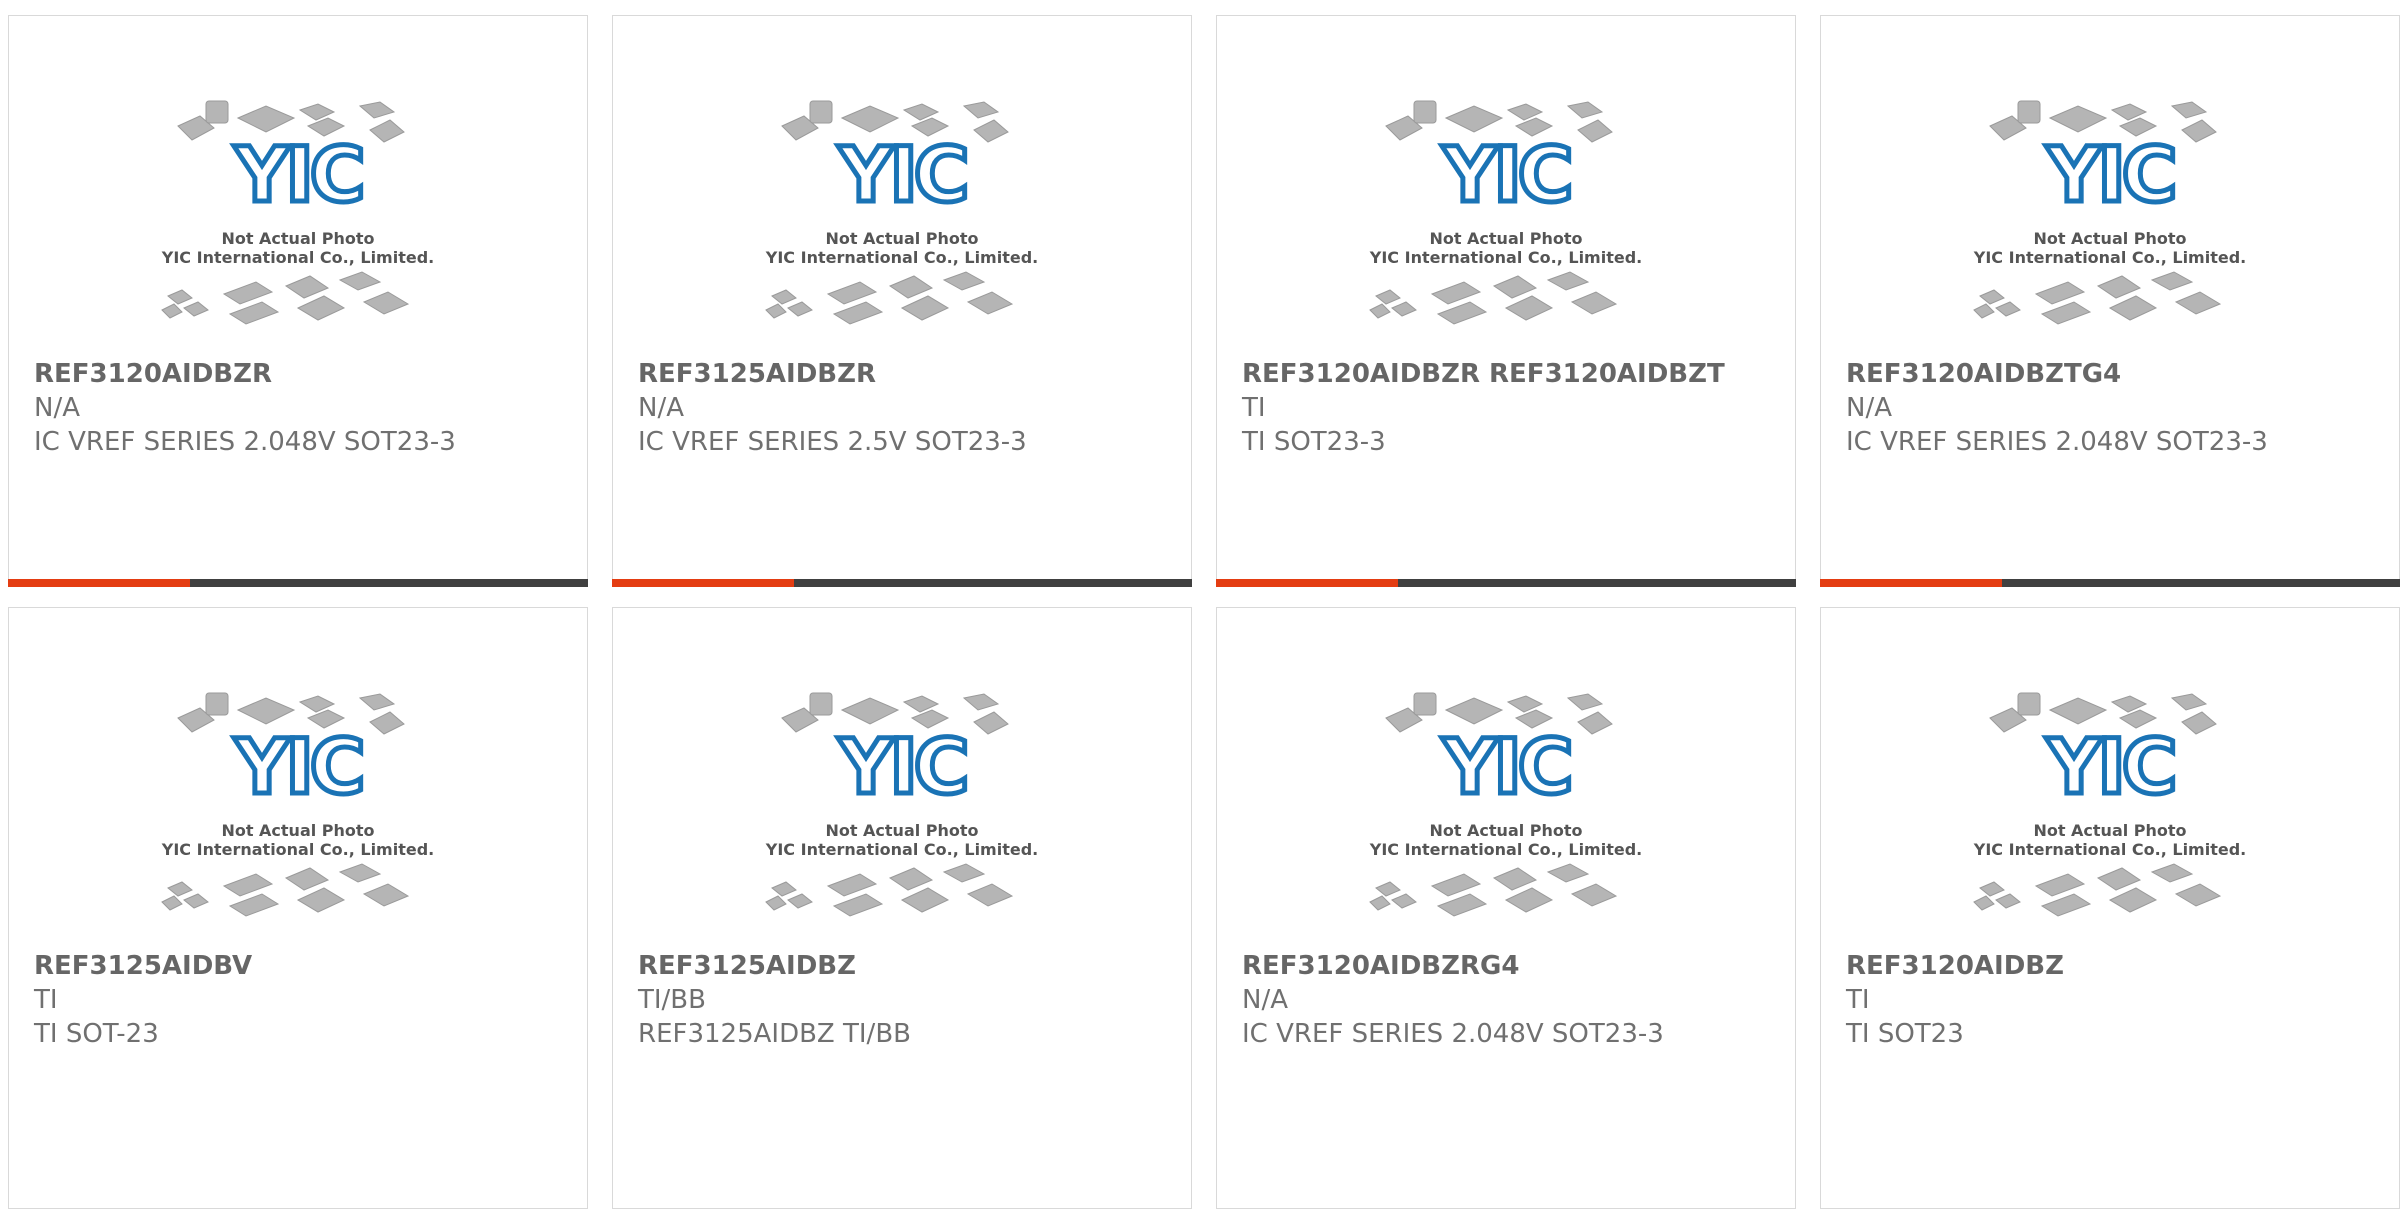 The height and width of the screenshot is (1209, 2400). What do you see at coordinates (96, 1034) in the screenshot?
I see `product-description: TI SOT-23` at bounding box center [96, 1034].